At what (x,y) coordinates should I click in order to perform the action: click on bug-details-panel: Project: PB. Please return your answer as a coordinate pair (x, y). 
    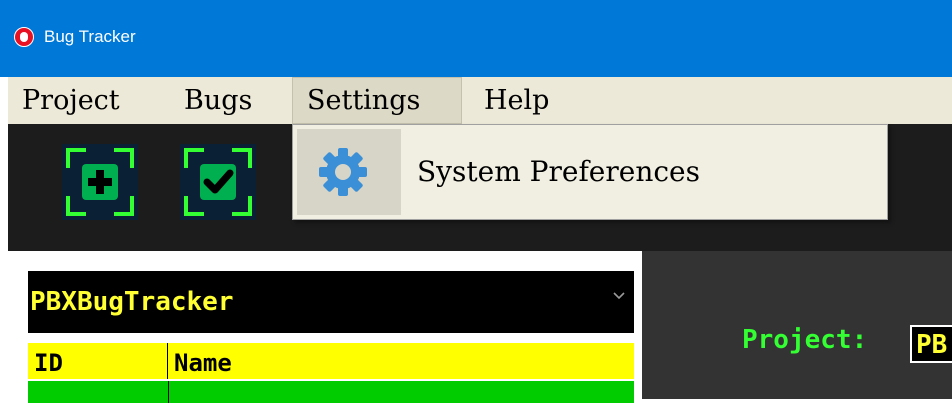
    Looking at the image, I should click on (794, 325).